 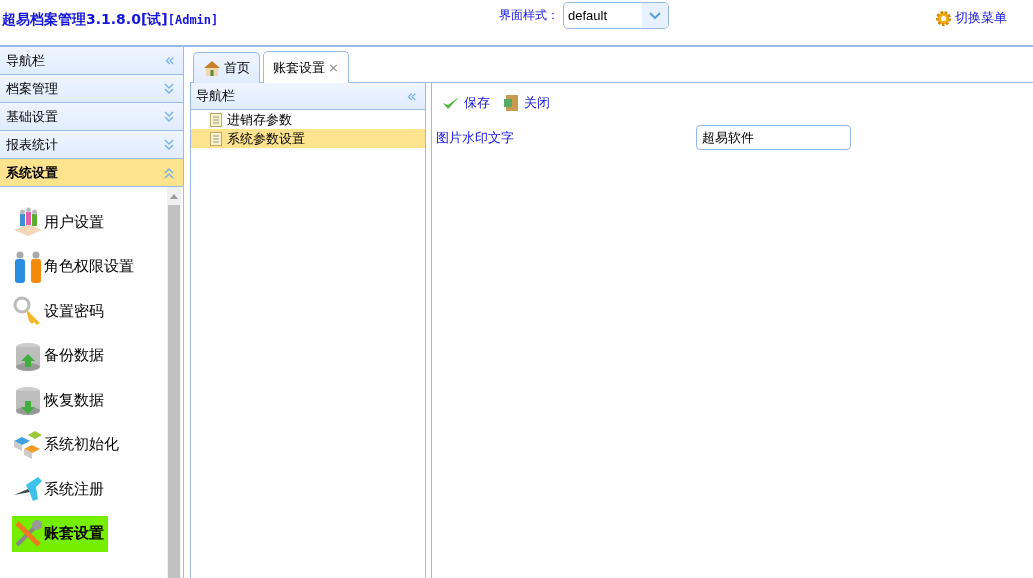 I want to click on menu-item: 系统注册, so click(x=60, y=489).